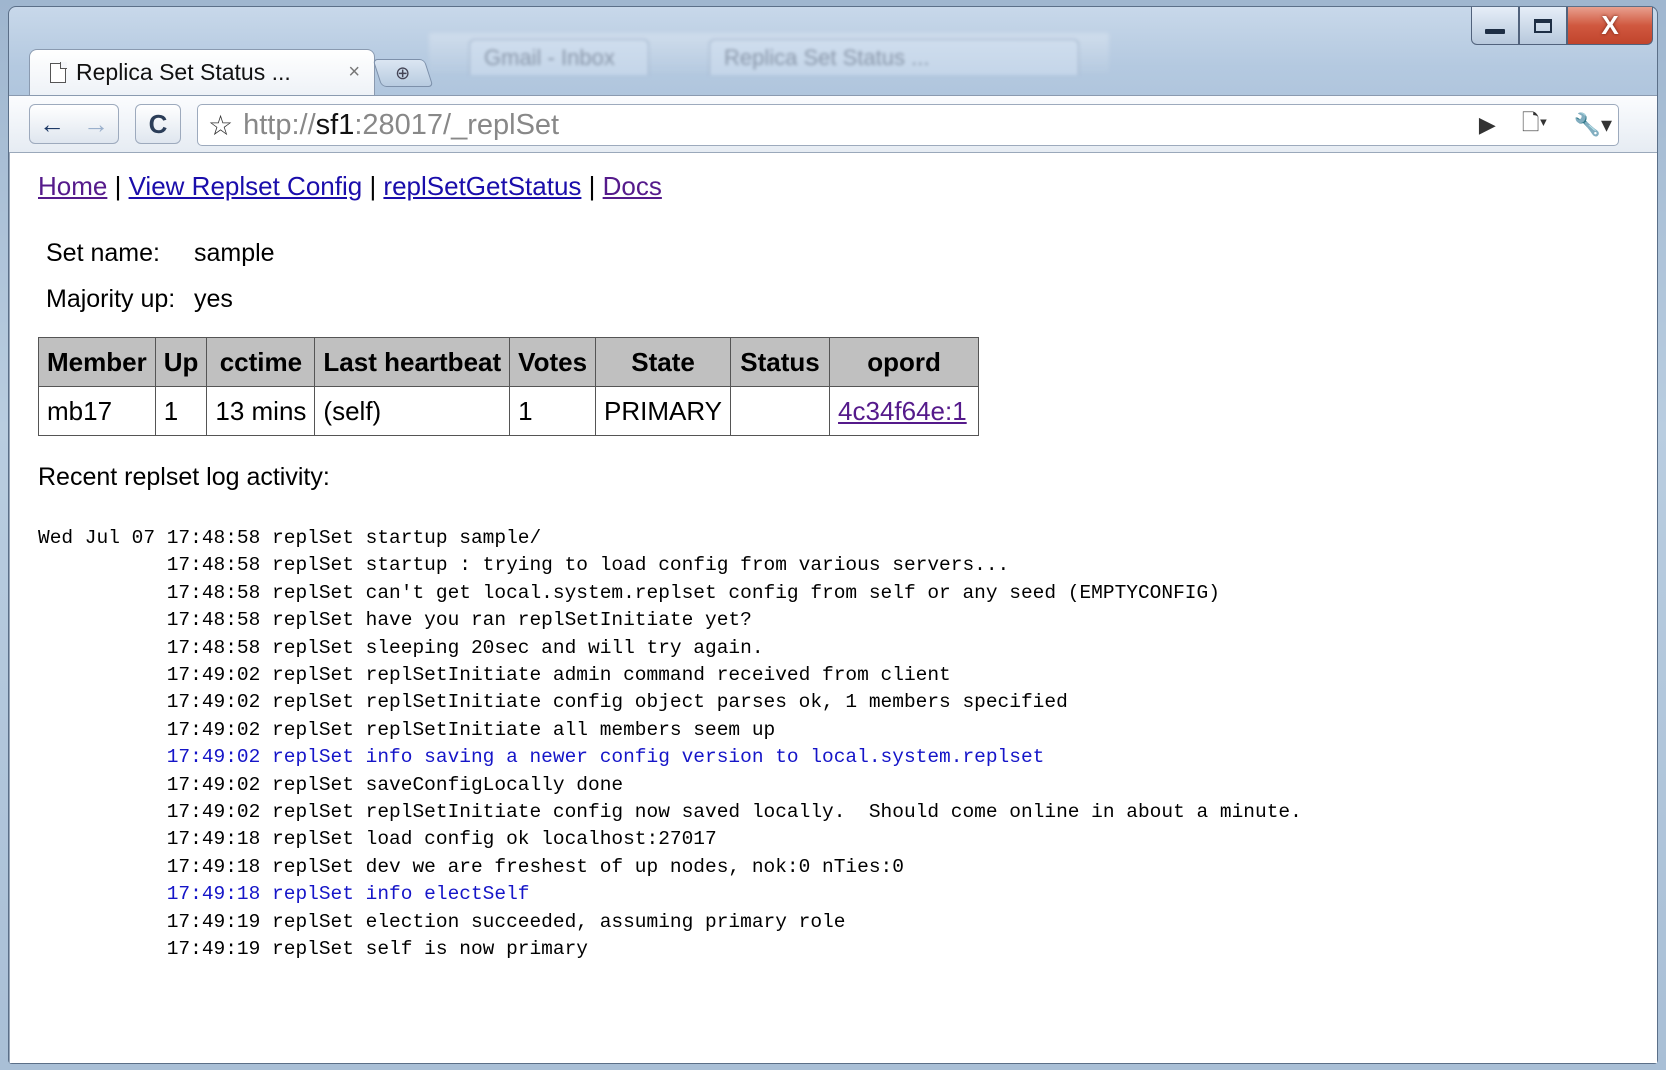 The width and height of the screenshot is (1666, 1070). What do you see at coordinates (780, 411) in the screenshot?
I see `cell-status` at bounding box center [780, 411].